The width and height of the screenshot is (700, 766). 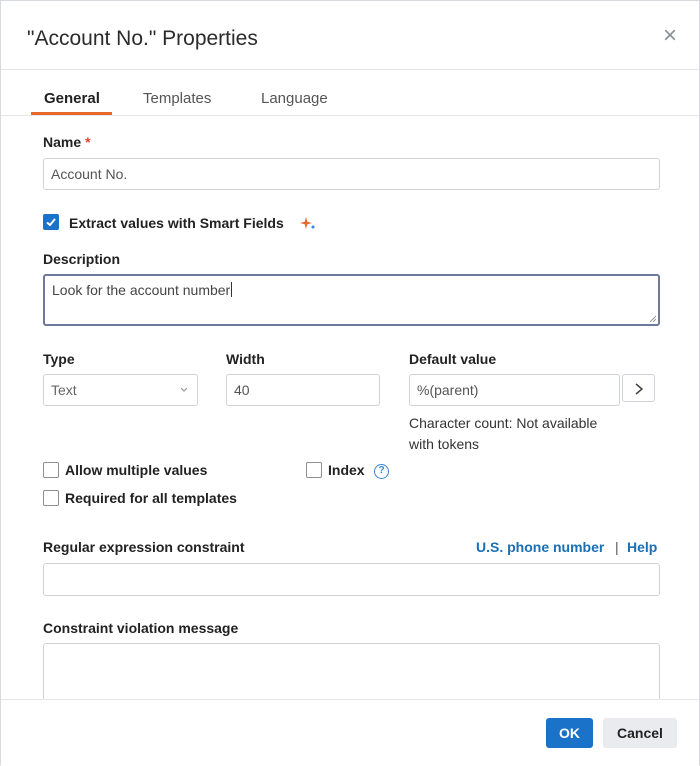 What do you see at coordinates (503, 423) in the screenshot?
I see `char-count-line1: Character count: Not available` at bounding box center [503, 423].